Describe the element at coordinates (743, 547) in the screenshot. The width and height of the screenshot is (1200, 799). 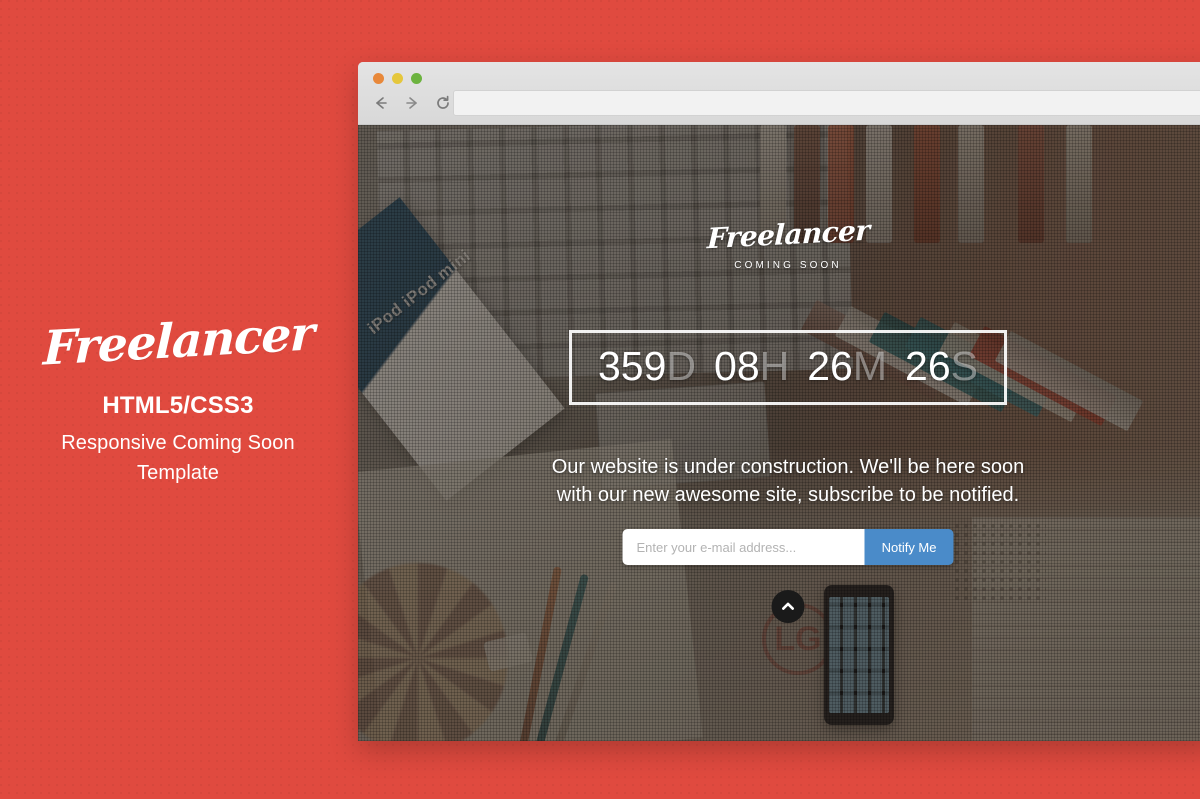
I see `email-input` at that location.